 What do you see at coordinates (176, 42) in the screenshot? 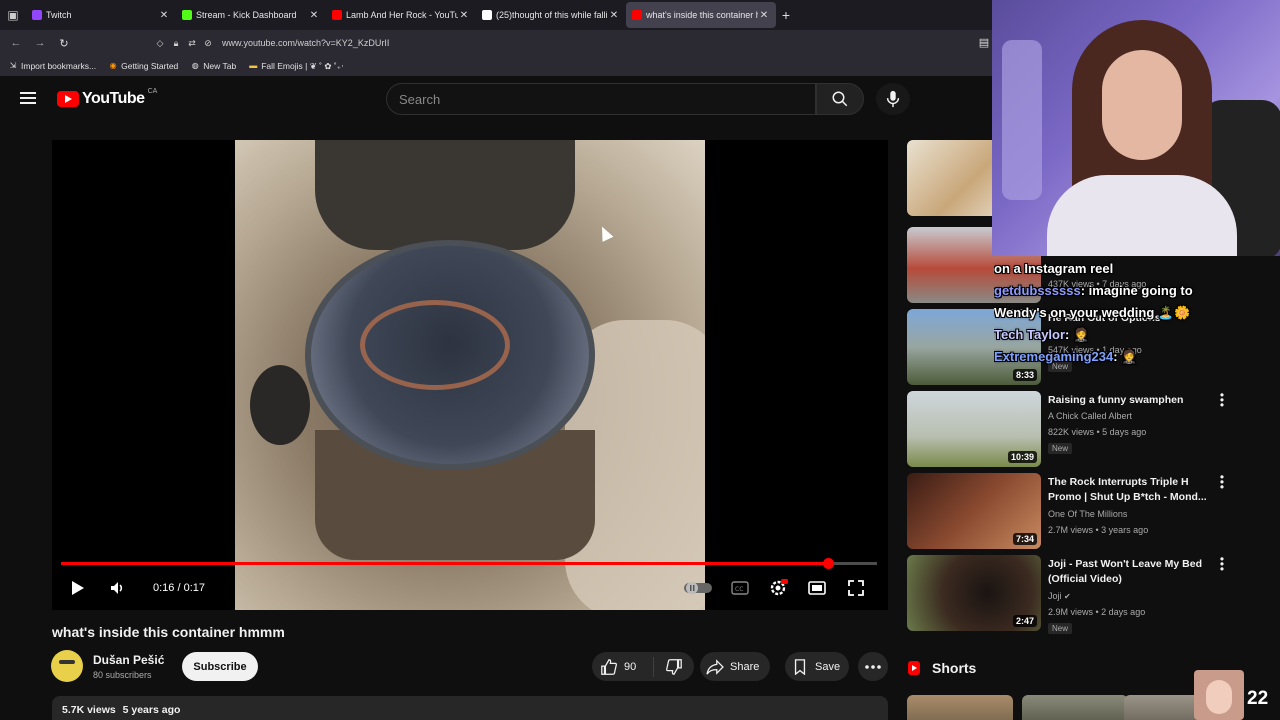
I see `lock-icon: 🔒︎` at bounding box center [176, 42].